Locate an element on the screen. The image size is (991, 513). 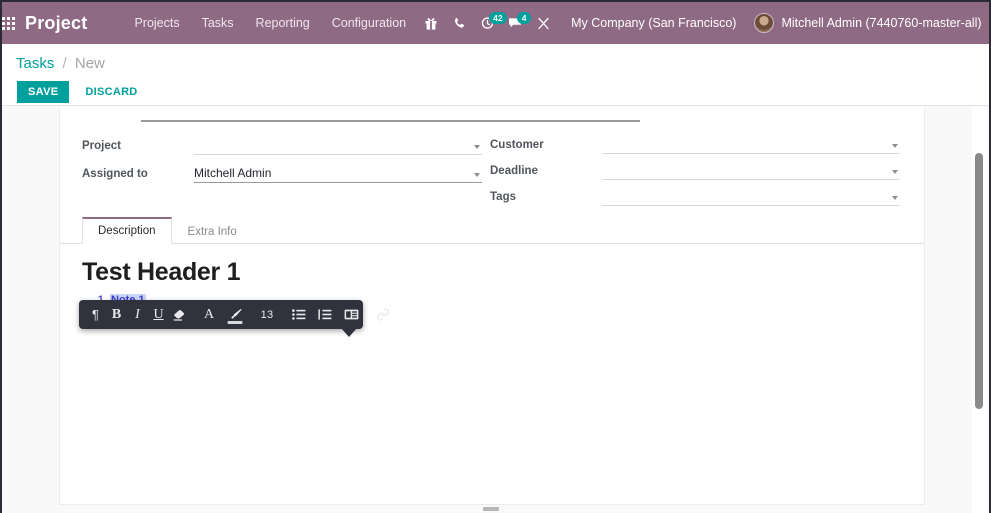
sheet-resize-handle is located at coordinates (491, 509).